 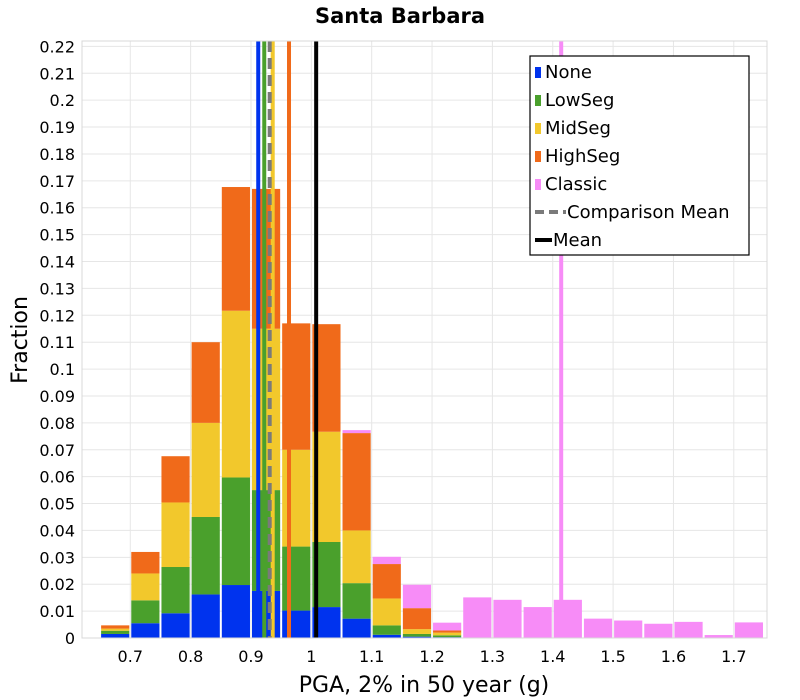 What do you see at coordinates (62, 100) in the screenshot?
I see `y-tick-label: 0.2` at bounding box center [62, 100].